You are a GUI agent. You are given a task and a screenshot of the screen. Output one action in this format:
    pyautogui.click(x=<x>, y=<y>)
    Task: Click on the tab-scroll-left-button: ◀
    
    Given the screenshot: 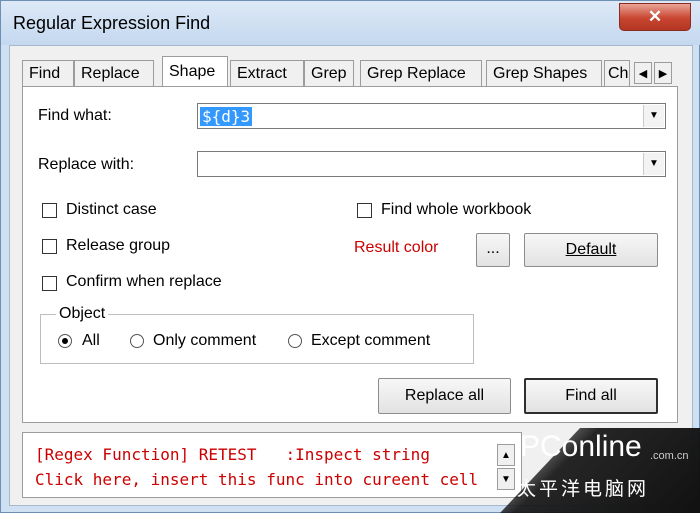 What is the action you would take?
    pyautogui.click(x=643, y=73)
    